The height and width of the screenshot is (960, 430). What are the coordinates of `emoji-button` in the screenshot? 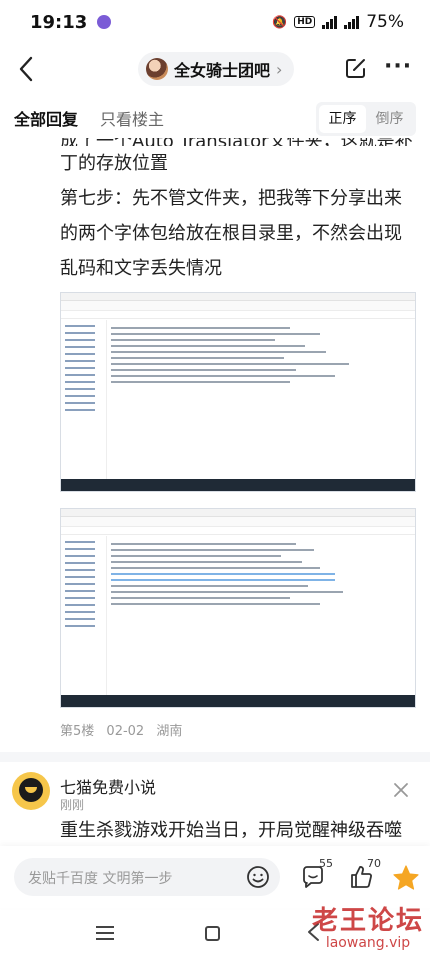 It's located at (258, 877).